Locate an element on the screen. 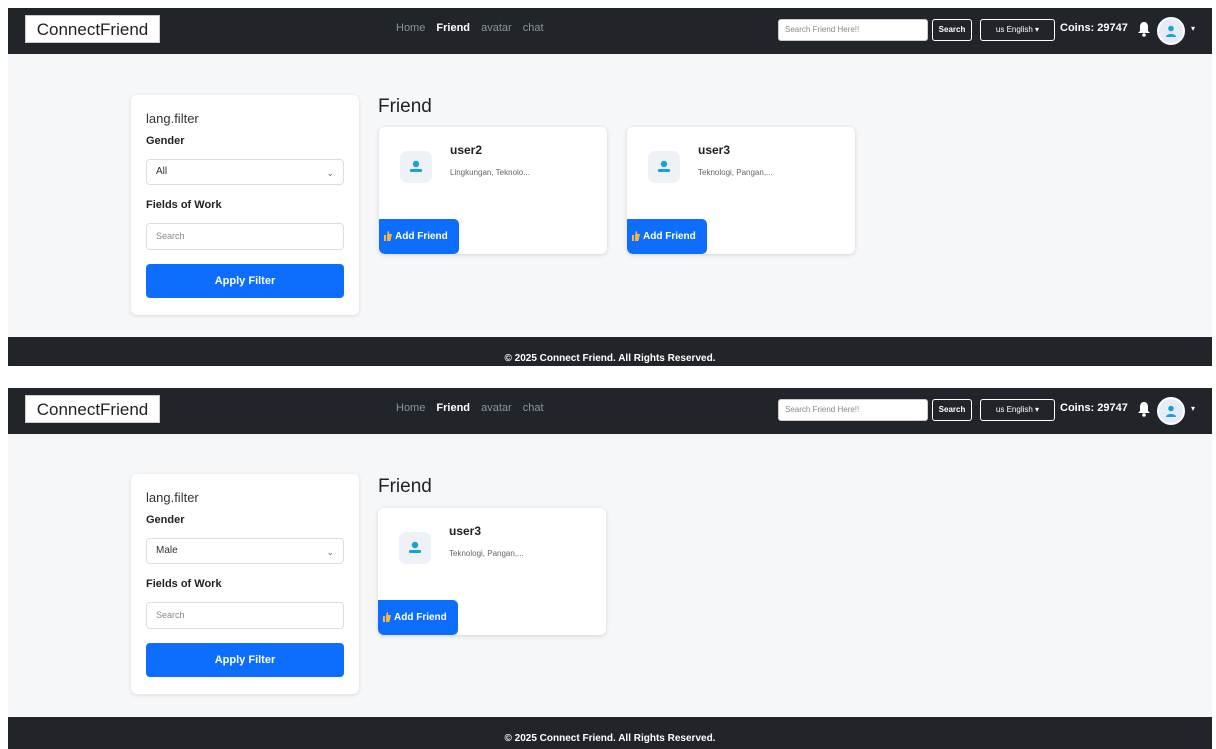  gender-value: All is located at coordinates (162, 171).